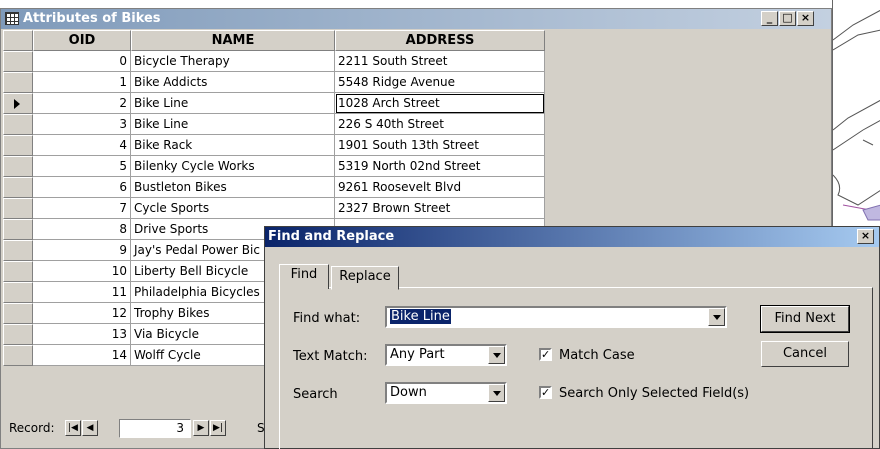  What do you see at coordinates (440, 82) in the screenshot?
I see `address-cell: 5548 Ridge Avenue` at bounding box center [440, 82].